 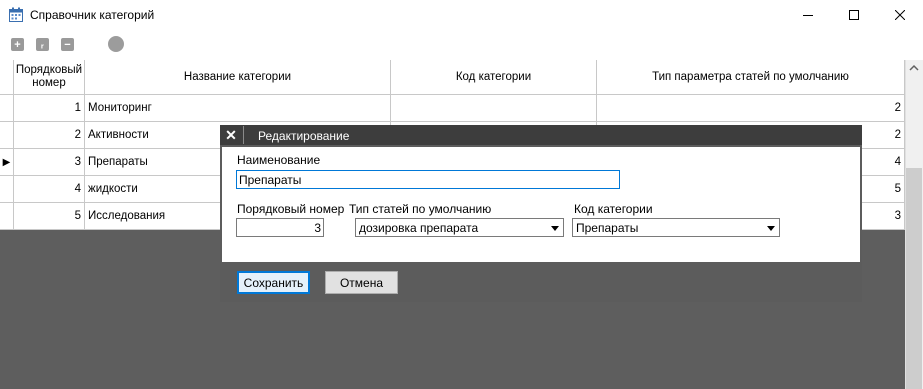 I want to click on edit-button: ᵣ, so click(x=42, y=44).